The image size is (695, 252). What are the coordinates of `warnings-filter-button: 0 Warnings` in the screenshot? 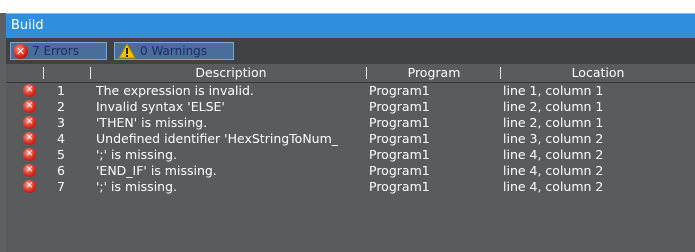 It's located at (174, 51).